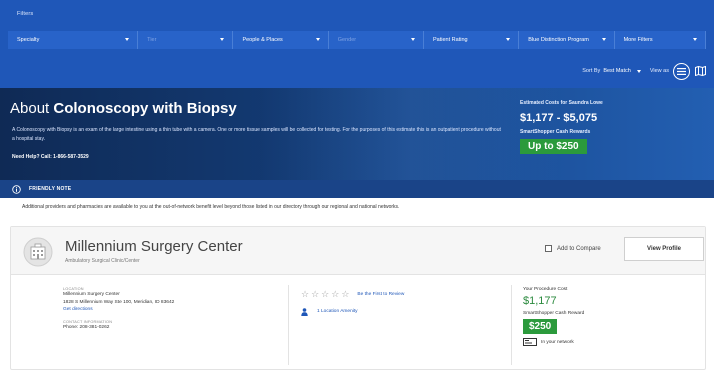 The image size is (714, 374). Describe the element at coordinates (406, 312) in the screenshot. I see `amenity-row: 1 Location Amenity` at that location.